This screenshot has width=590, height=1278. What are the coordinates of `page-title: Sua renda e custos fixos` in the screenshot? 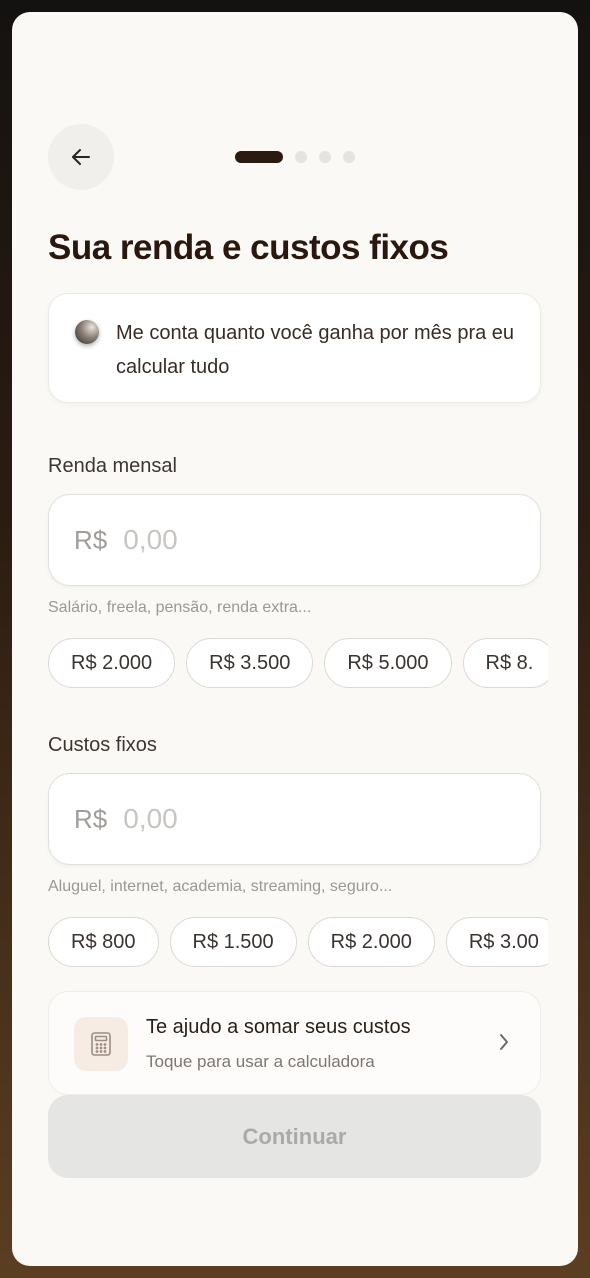 It's located at (248, 247).